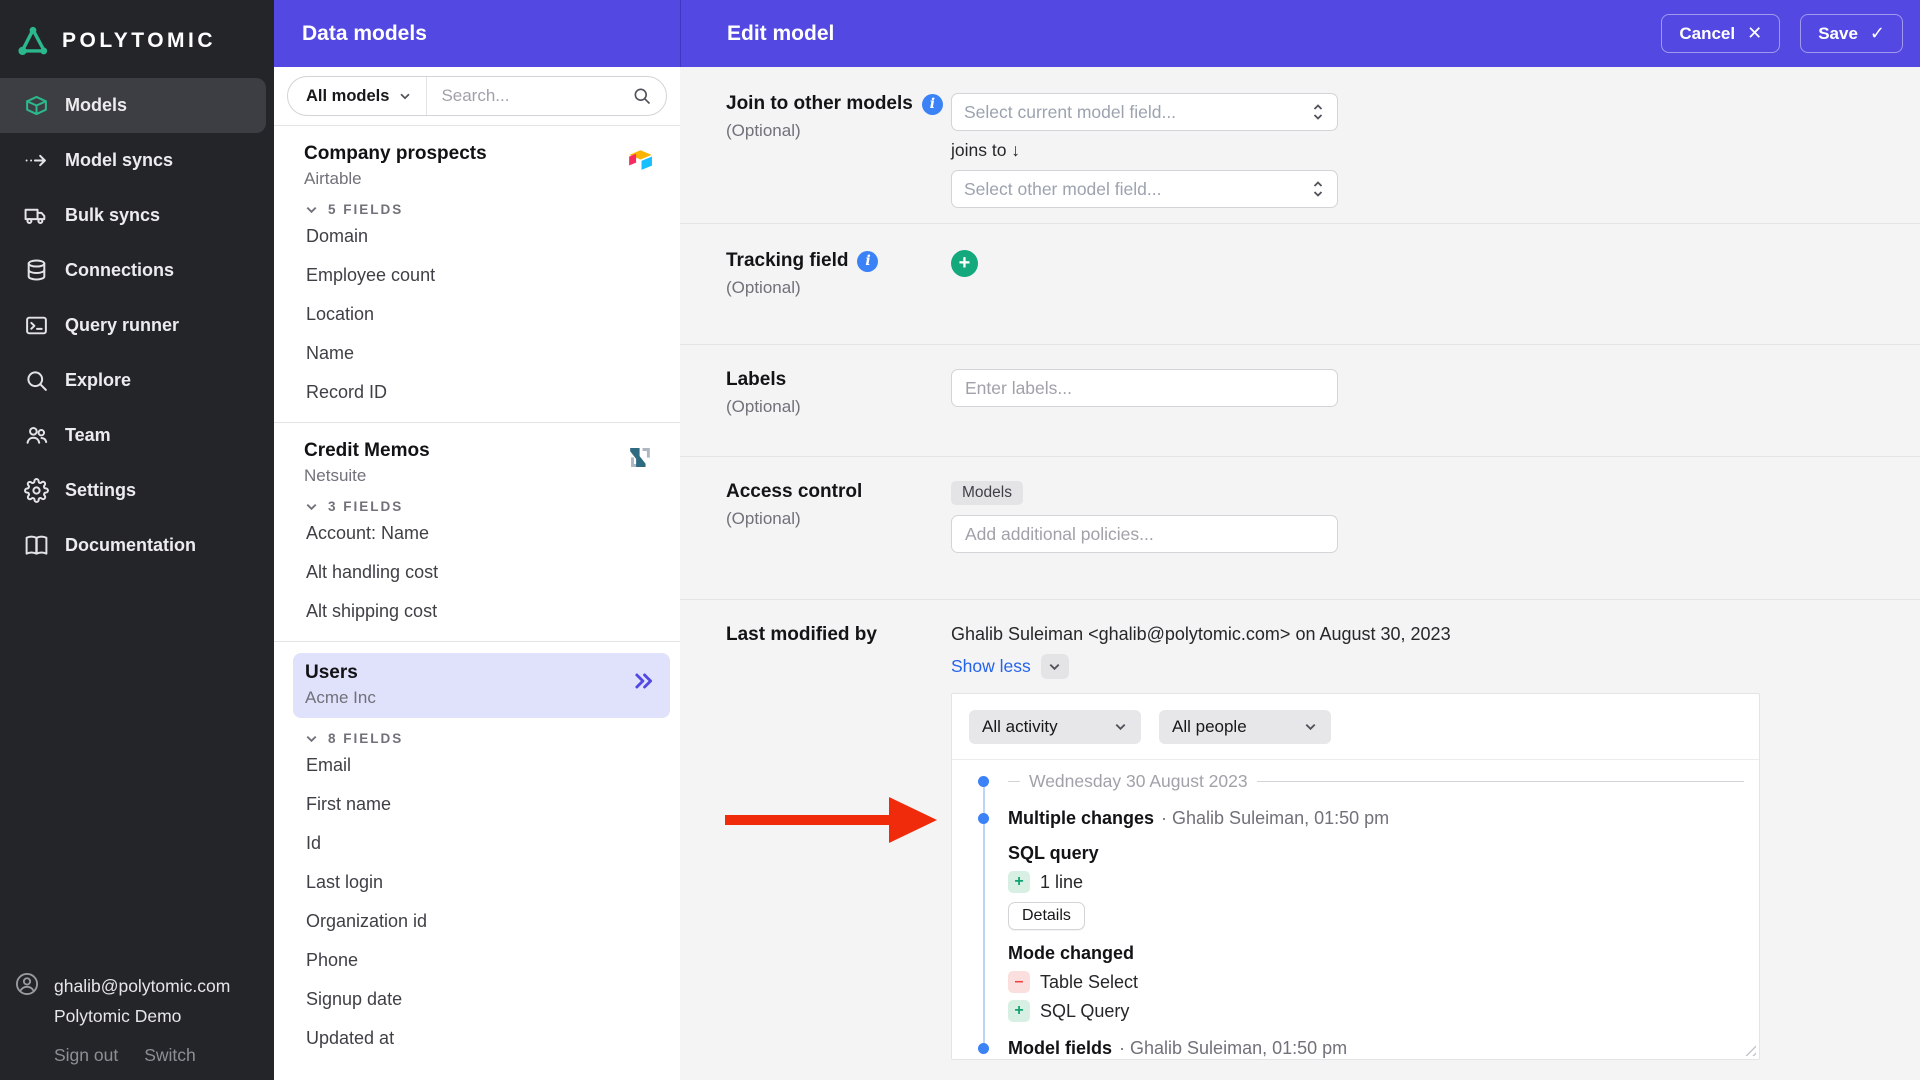 Image resolution: width=1920 pixels, height=1080 pixels. I want to click on save-button: Save ✓, so click(1851, 33).